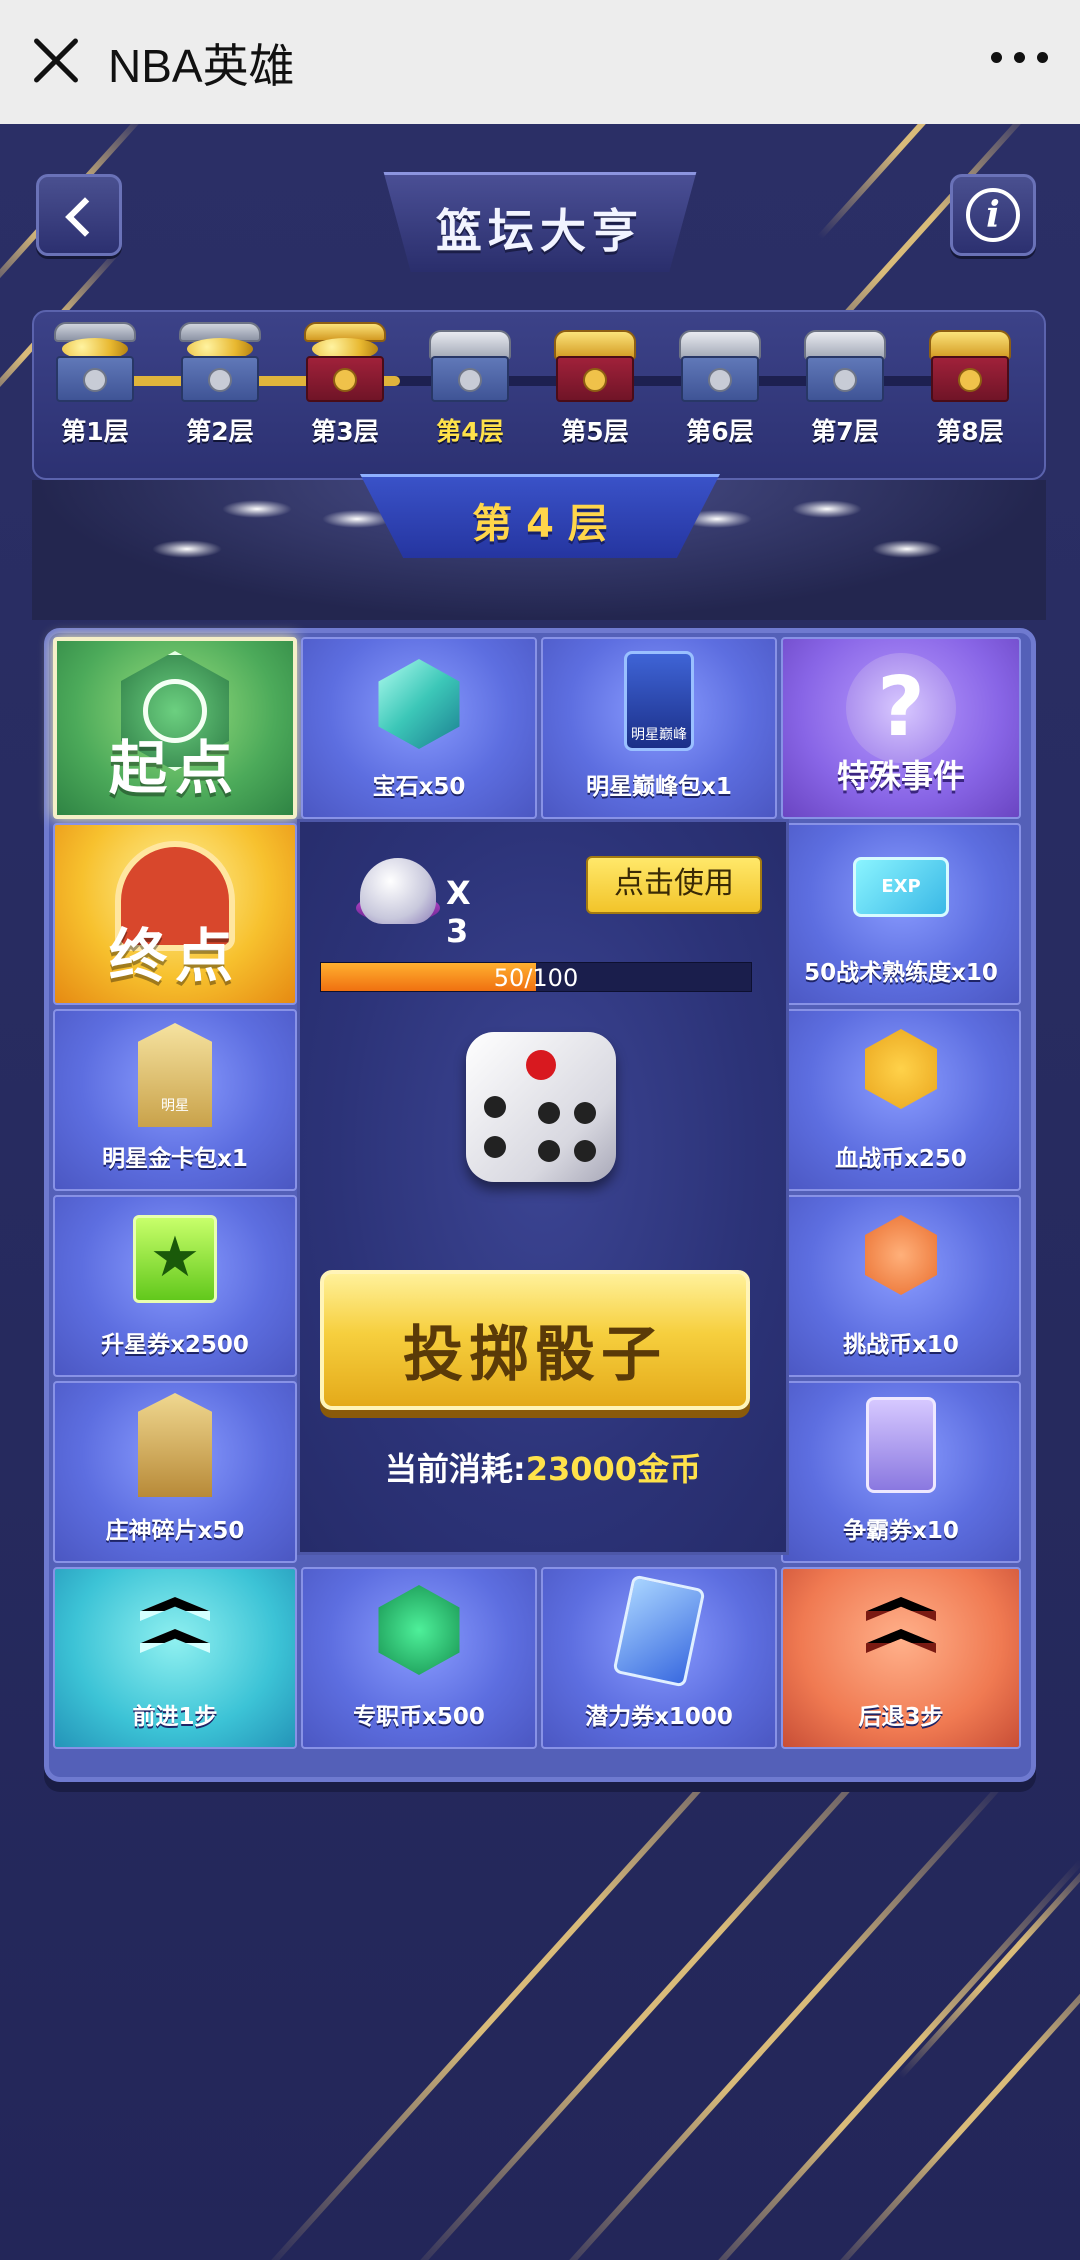 This screenshot has height=2260, width=1080. I want to click on cell-contest-ticket: 争霸券x10, so click(901, 1472).